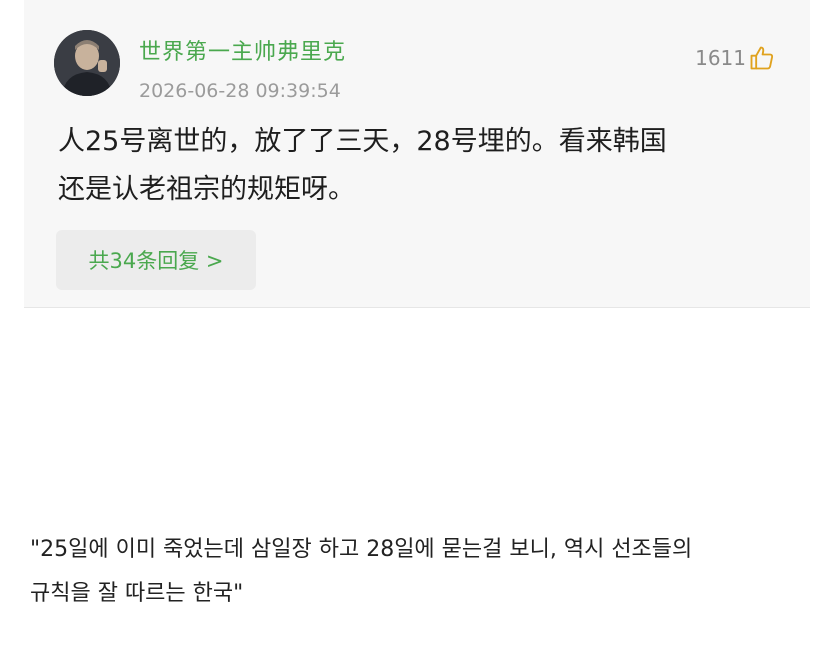  What do you see at coordinates (242, 50) in the screenshot?
I see `username: 世界第一主帅弗里克` at bounding box center [242, 50].